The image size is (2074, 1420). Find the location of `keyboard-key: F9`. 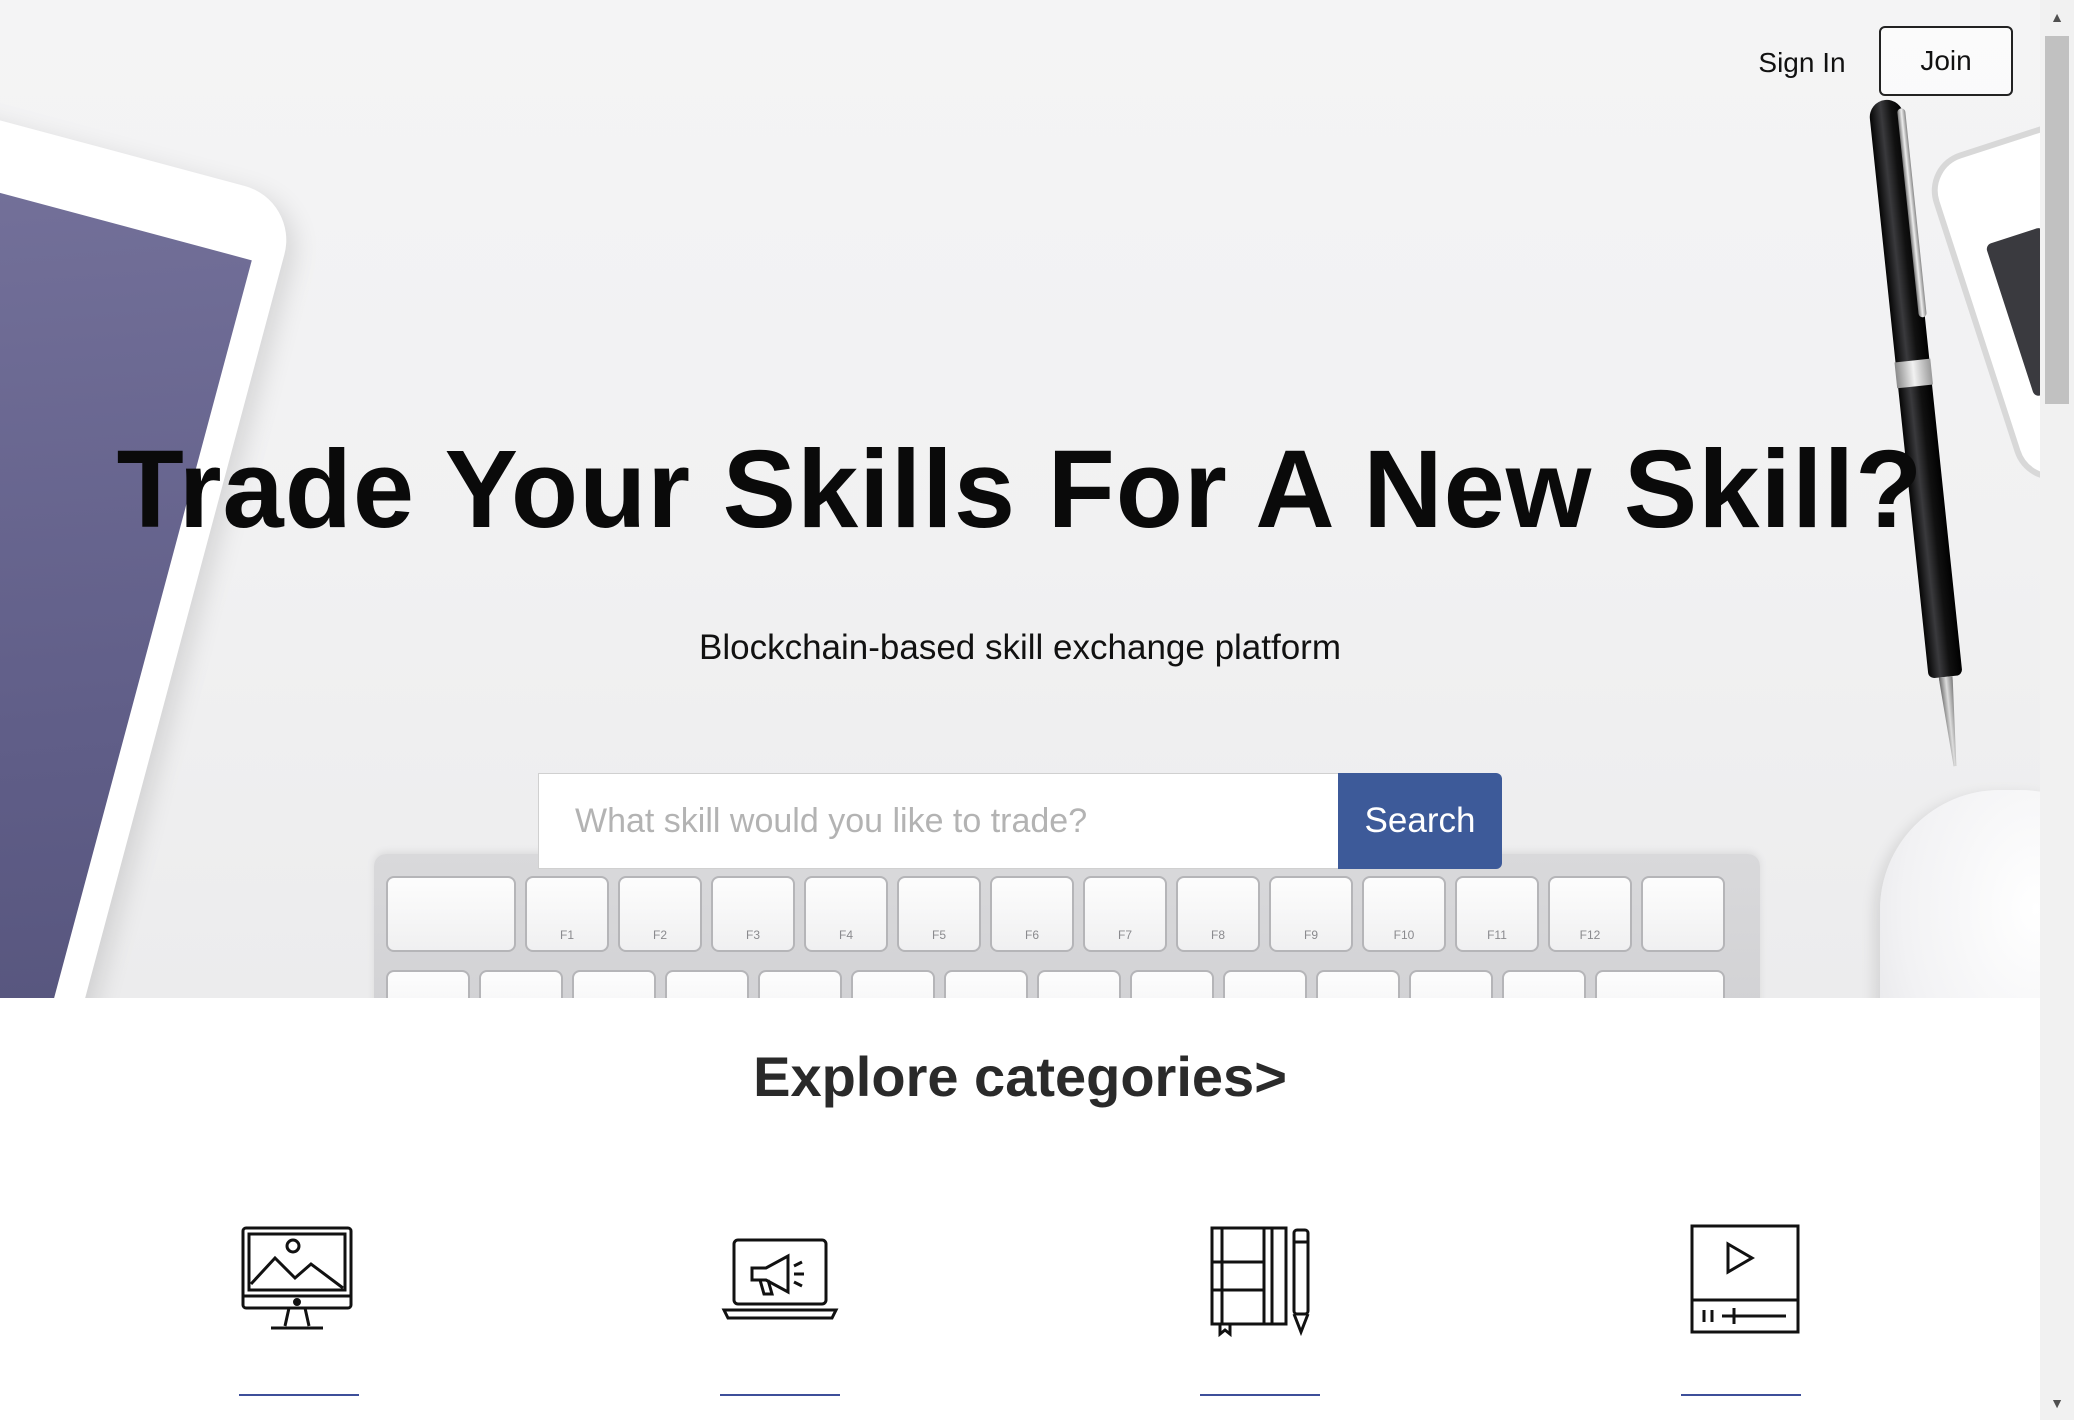

keyboard-key: F9 is located at coordinates (1311, 914).